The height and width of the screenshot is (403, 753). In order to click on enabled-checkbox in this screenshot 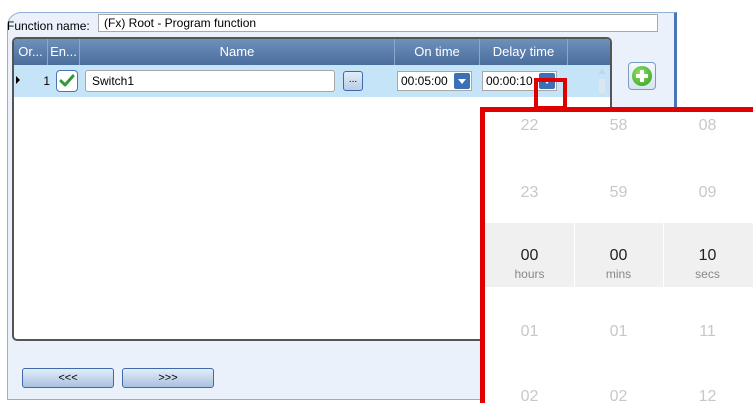, I will do `click(67, 81)`.